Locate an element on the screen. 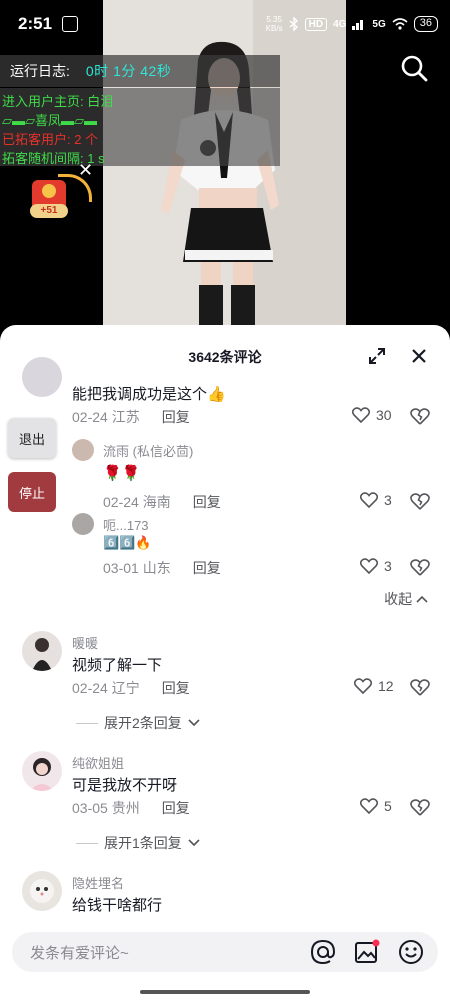  expand-icon is located at coordinates (377, 356).